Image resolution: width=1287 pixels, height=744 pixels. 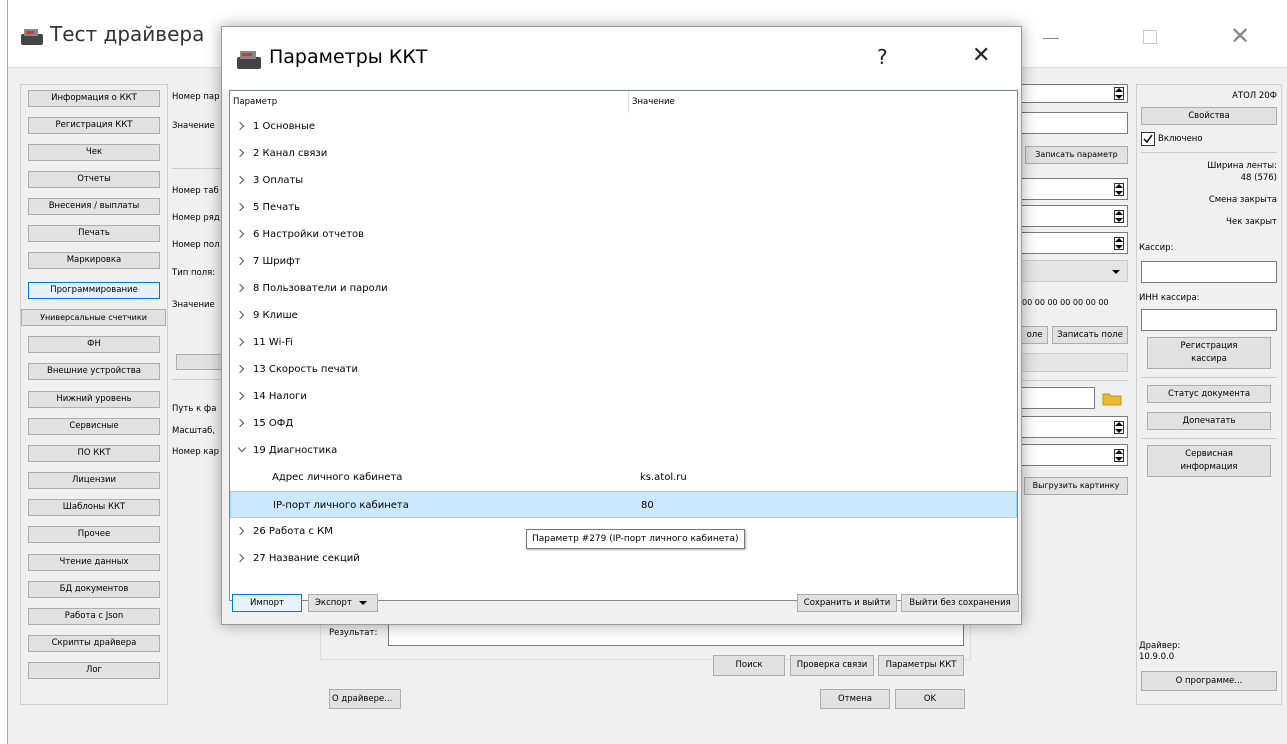 What do you see at coordinates (94, 290) in the screenshot?
I see `nav-item: Программирование` at bounding box center [94, 290].